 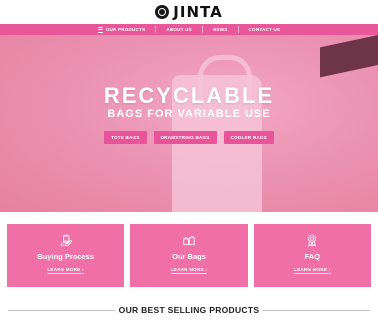 What do you see at coordinates (198, 12) in the screenshot?
I see `logo-text: JINTA` at bounding box center [198, 12].